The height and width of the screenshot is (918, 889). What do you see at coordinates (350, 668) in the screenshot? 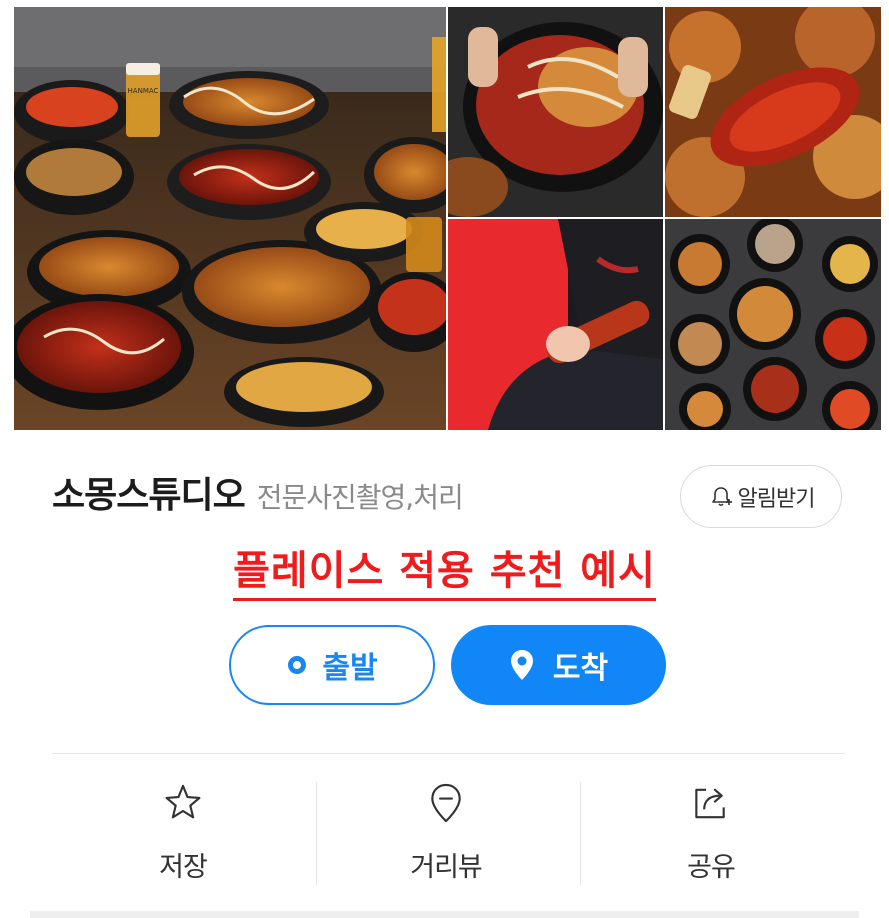
I see `start-route-label: 출발` at bounding box center [350, 668].